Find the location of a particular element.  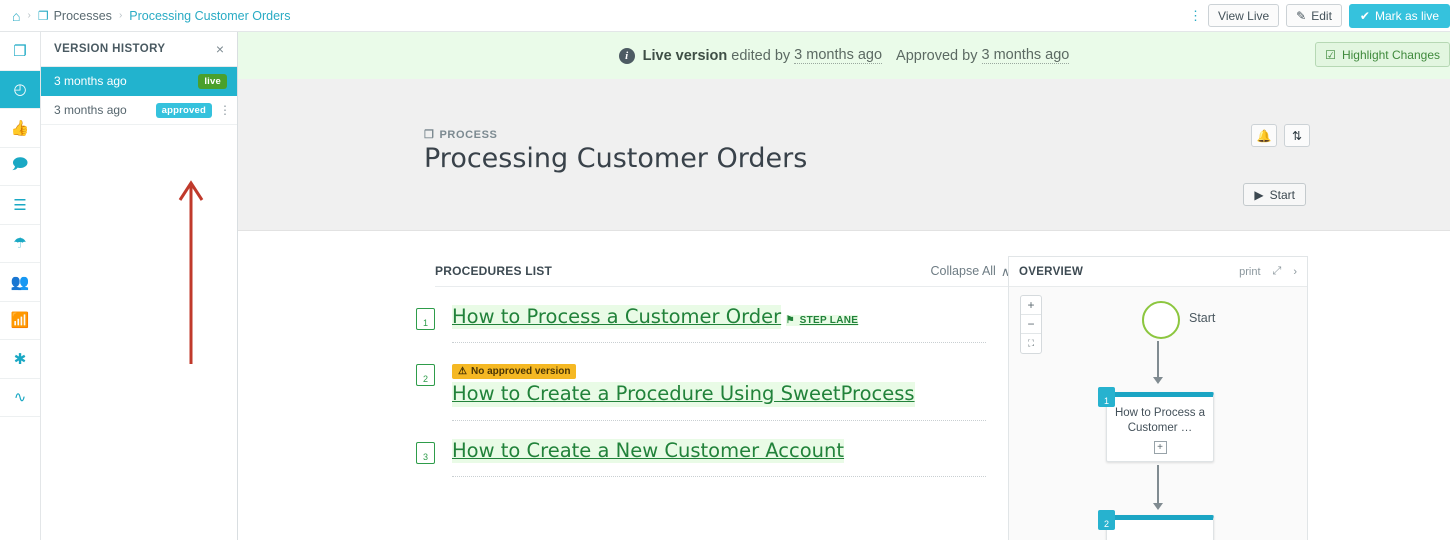

procedure-number-icon: 1 is located at coordinates (425, 319).